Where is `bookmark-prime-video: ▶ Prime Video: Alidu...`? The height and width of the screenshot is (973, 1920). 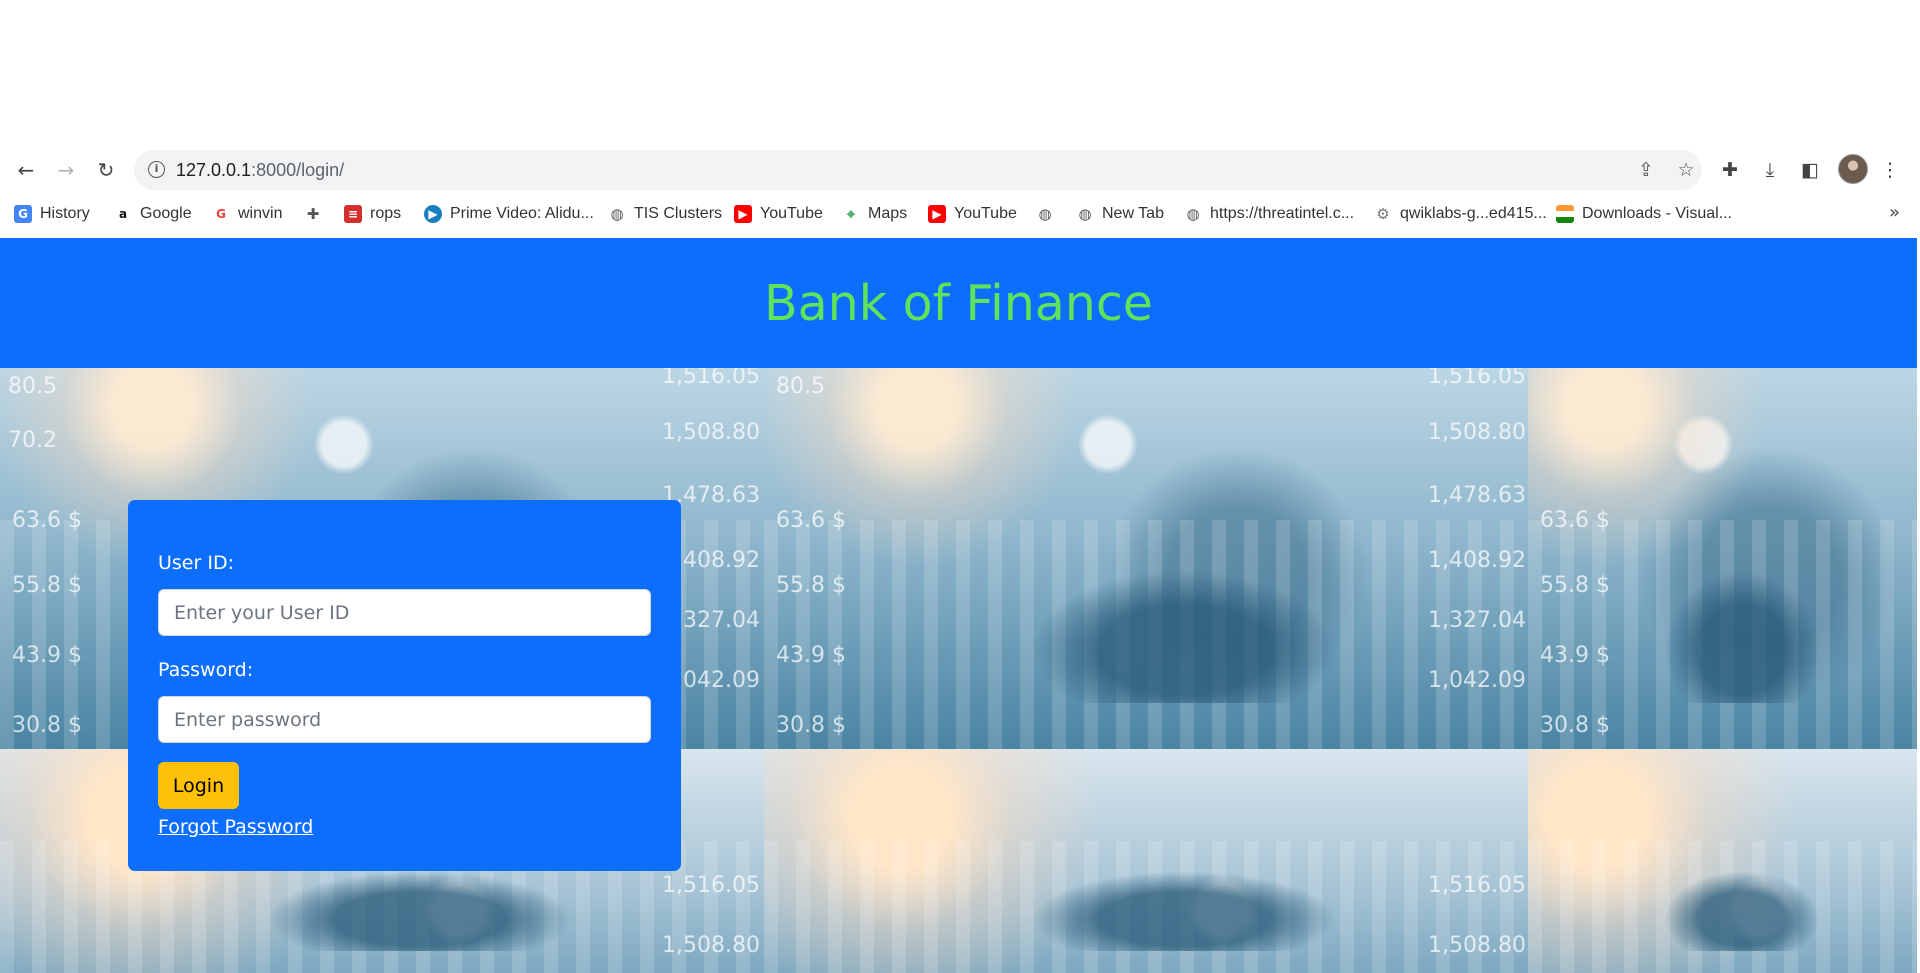 bookmark-prime-video: ▶ Prime Video: Alidu... is located at coordinates (509, 214).